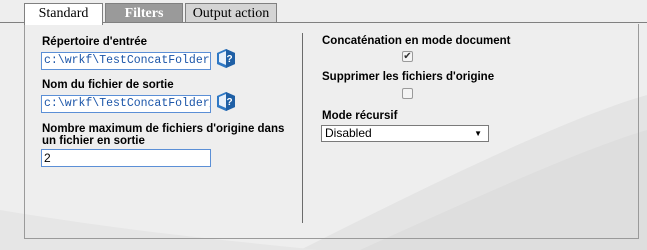 This screenshot has width=647, height=250. Describe the element at coordinates (126, 61) in the screenshot. I see `input-dir-field: c:\wrkf\TestConcatFolder` at that location.